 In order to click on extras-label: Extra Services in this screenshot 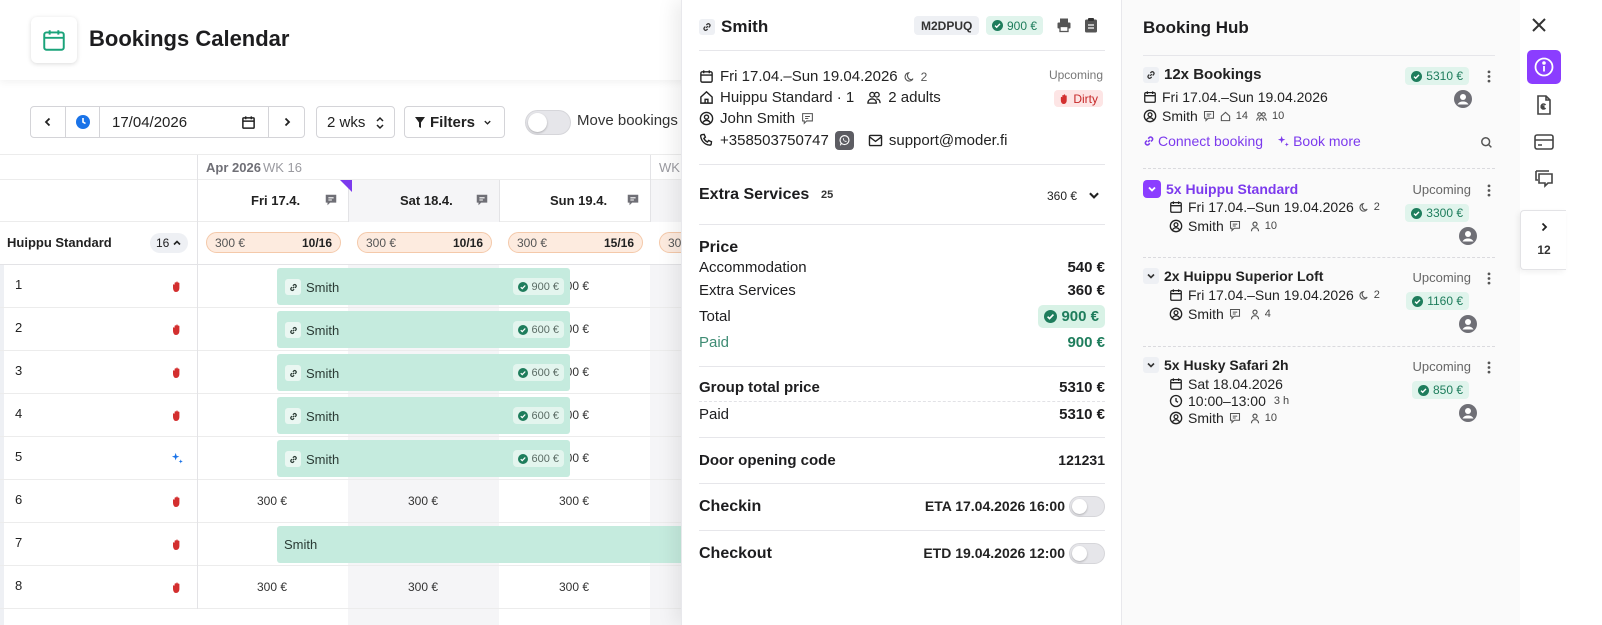, I will do `click(747, 290)`.